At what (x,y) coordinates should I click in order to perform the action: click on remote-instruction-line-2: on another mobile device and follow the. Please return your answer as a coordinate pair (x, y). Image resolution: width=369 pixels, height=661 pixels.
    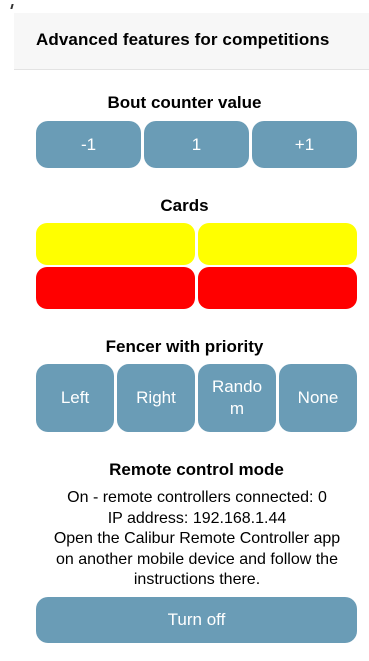
    Looking at the image, I should click on (197, 559).